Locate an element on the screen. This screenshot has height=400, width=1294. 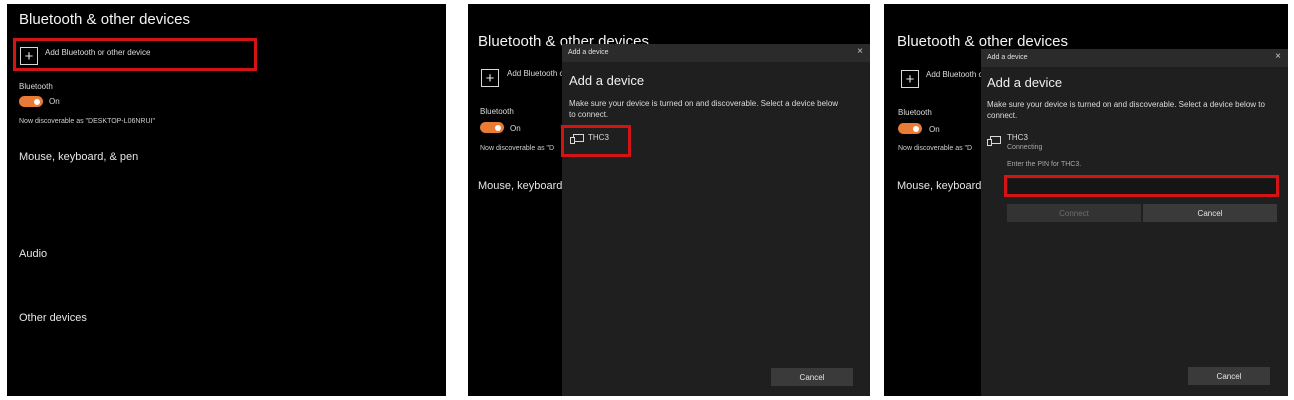
device-status: Connecting is located at coordinates (1025, 147).